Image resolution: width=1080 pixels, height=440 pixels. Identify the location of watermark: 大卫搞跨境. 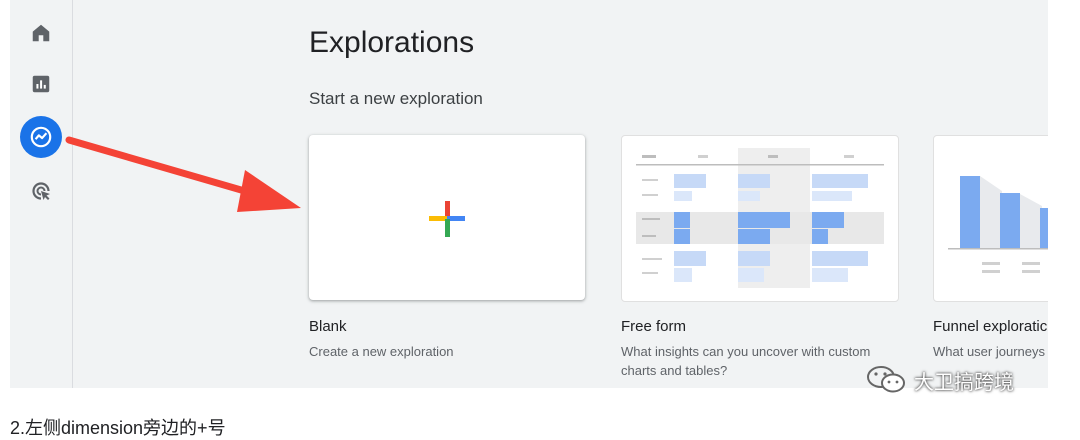
(940, 380).